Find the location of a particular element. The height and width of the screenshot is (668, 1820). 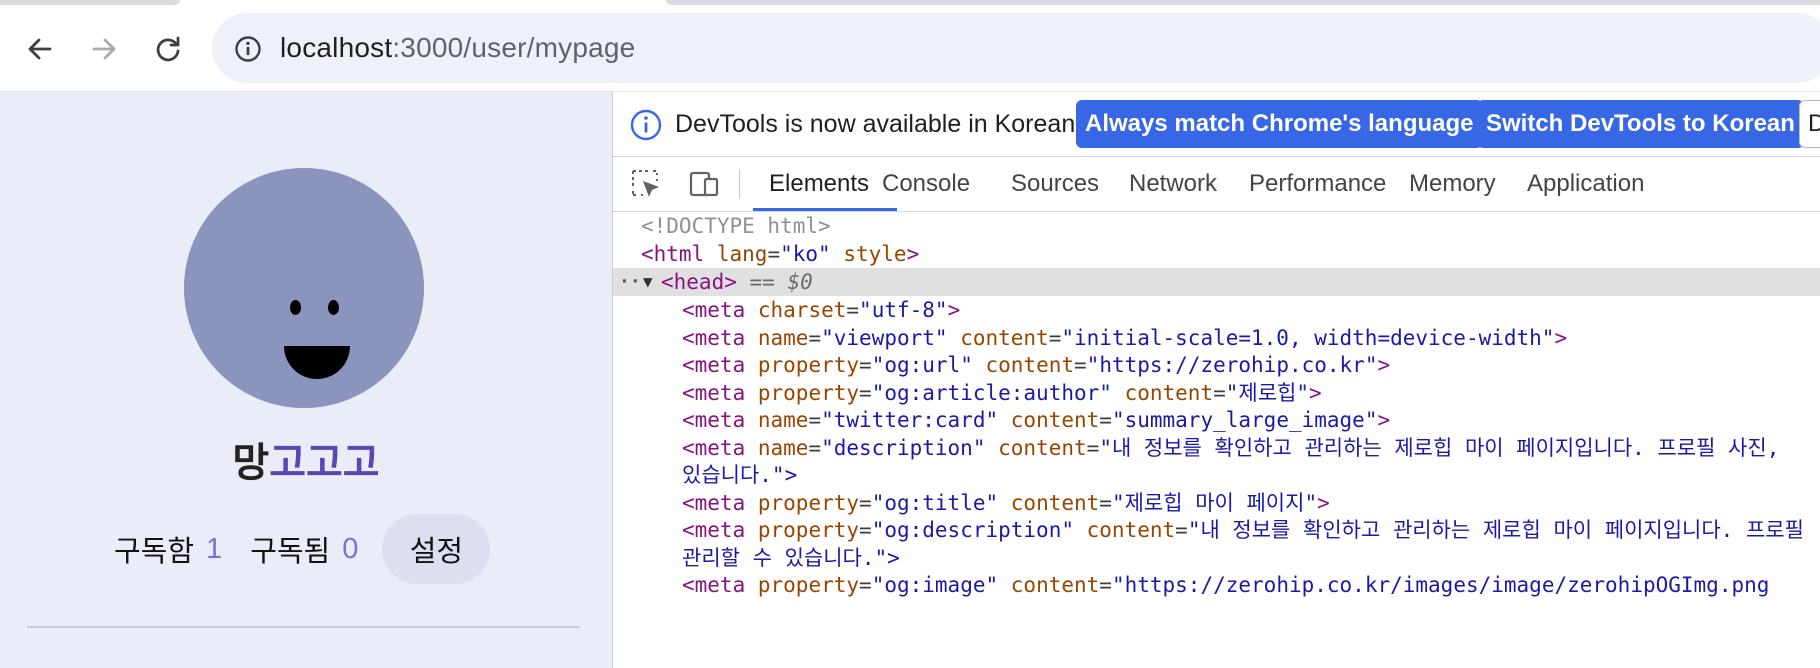

follow-stats: 구독함 1 구독됨 0 설정 is located at coordinates (302, 549).